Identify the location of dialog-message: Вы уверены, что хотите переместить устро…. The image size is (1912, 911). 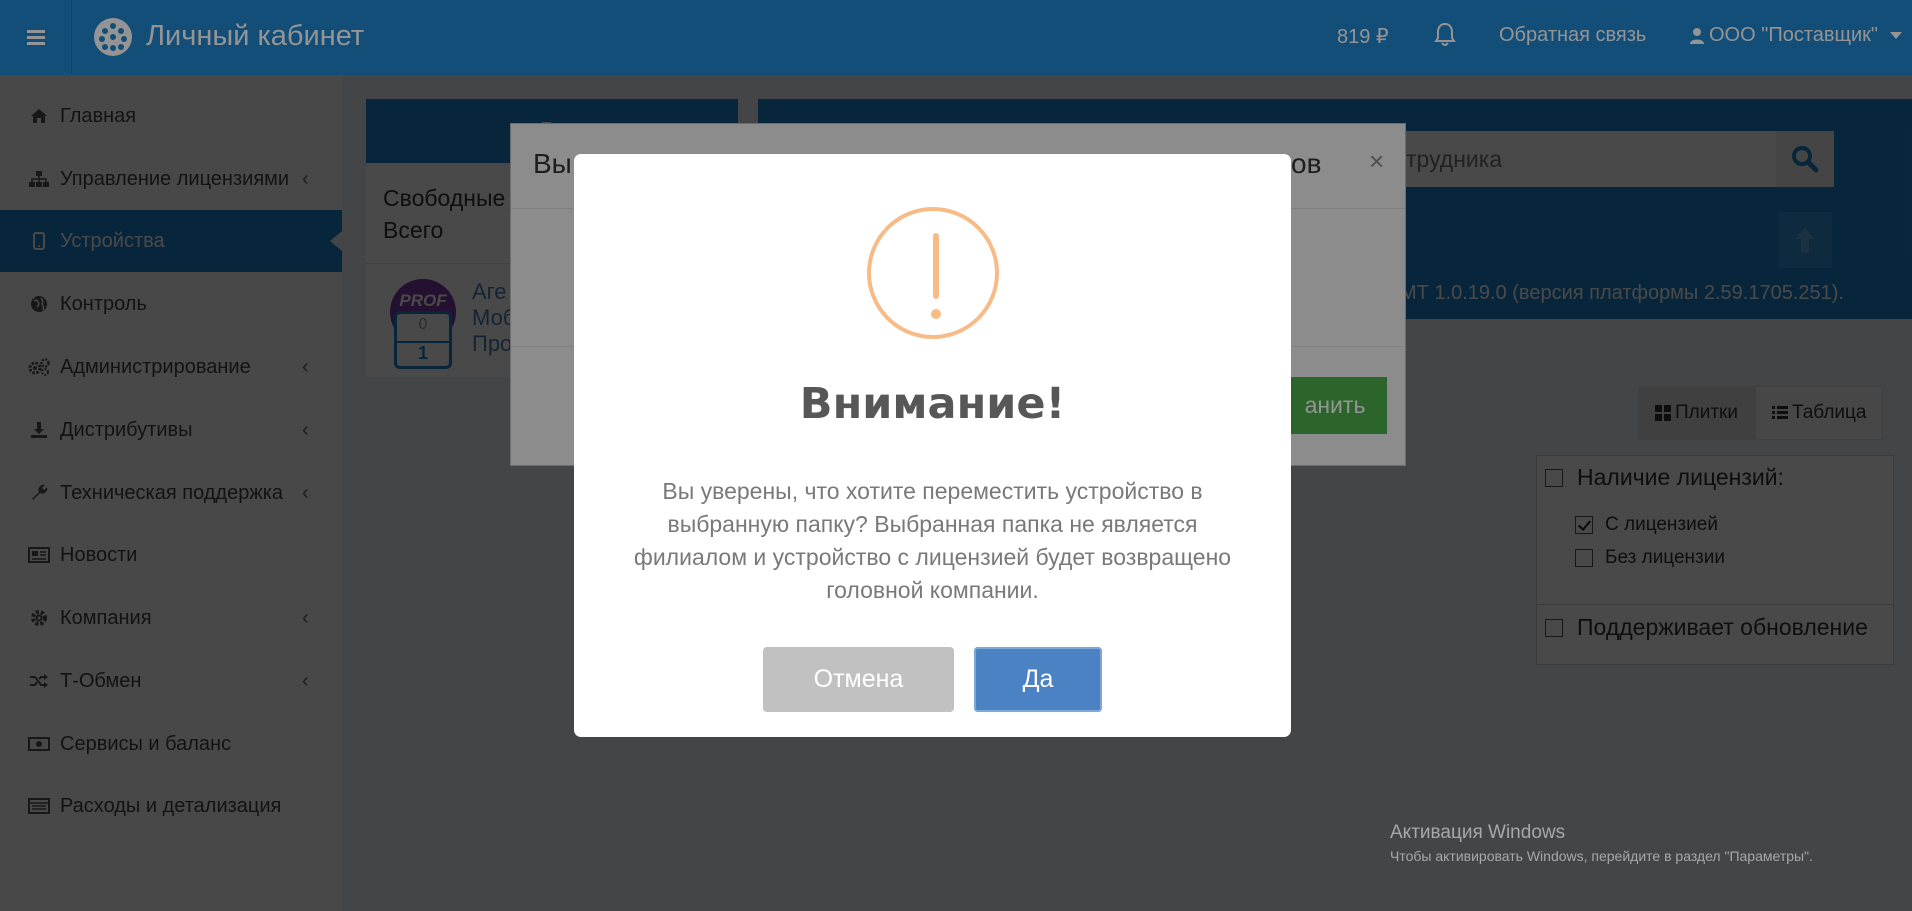
(932, 540).